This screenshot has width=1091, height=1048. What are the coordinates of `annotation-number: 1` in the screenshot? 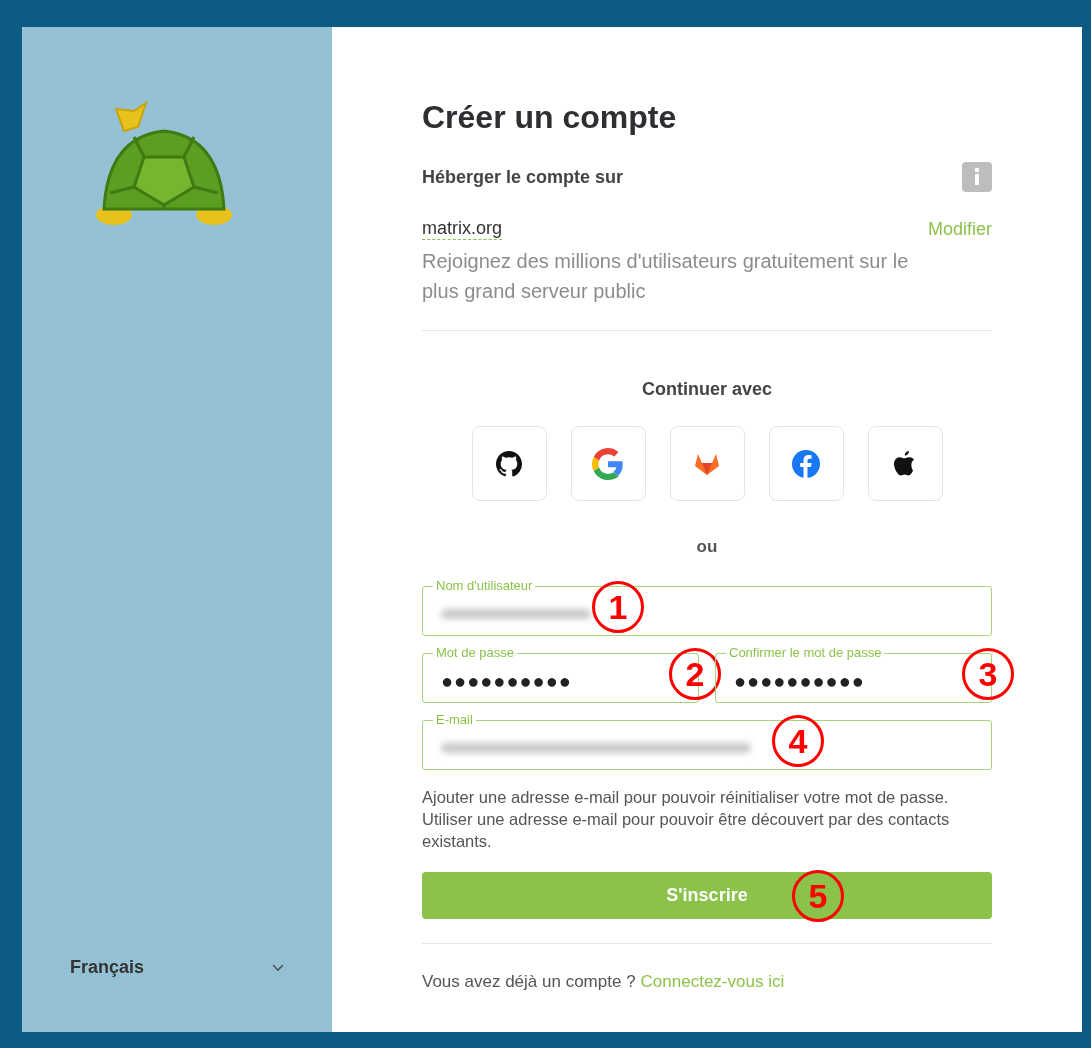 It's located at (618, 607).